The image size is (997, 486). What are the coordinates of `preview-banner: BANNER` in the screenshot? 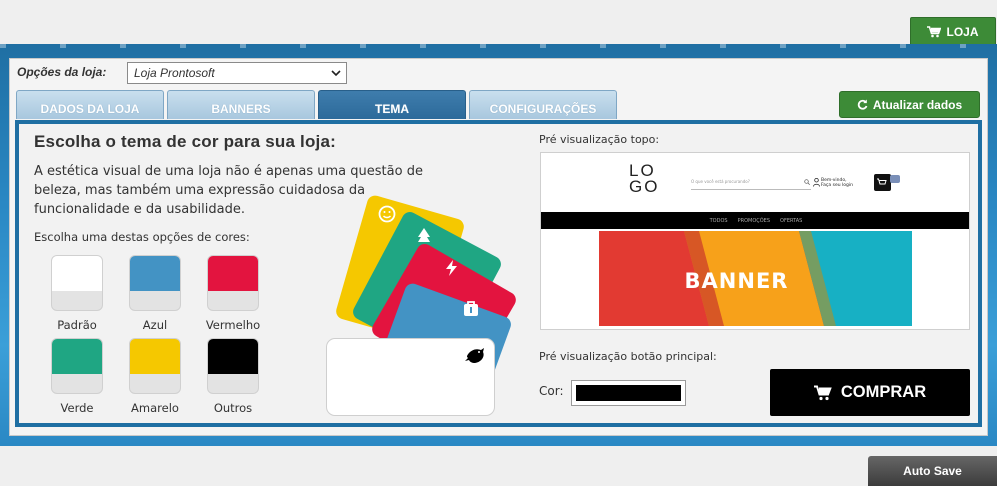 It's located at (755, 278).